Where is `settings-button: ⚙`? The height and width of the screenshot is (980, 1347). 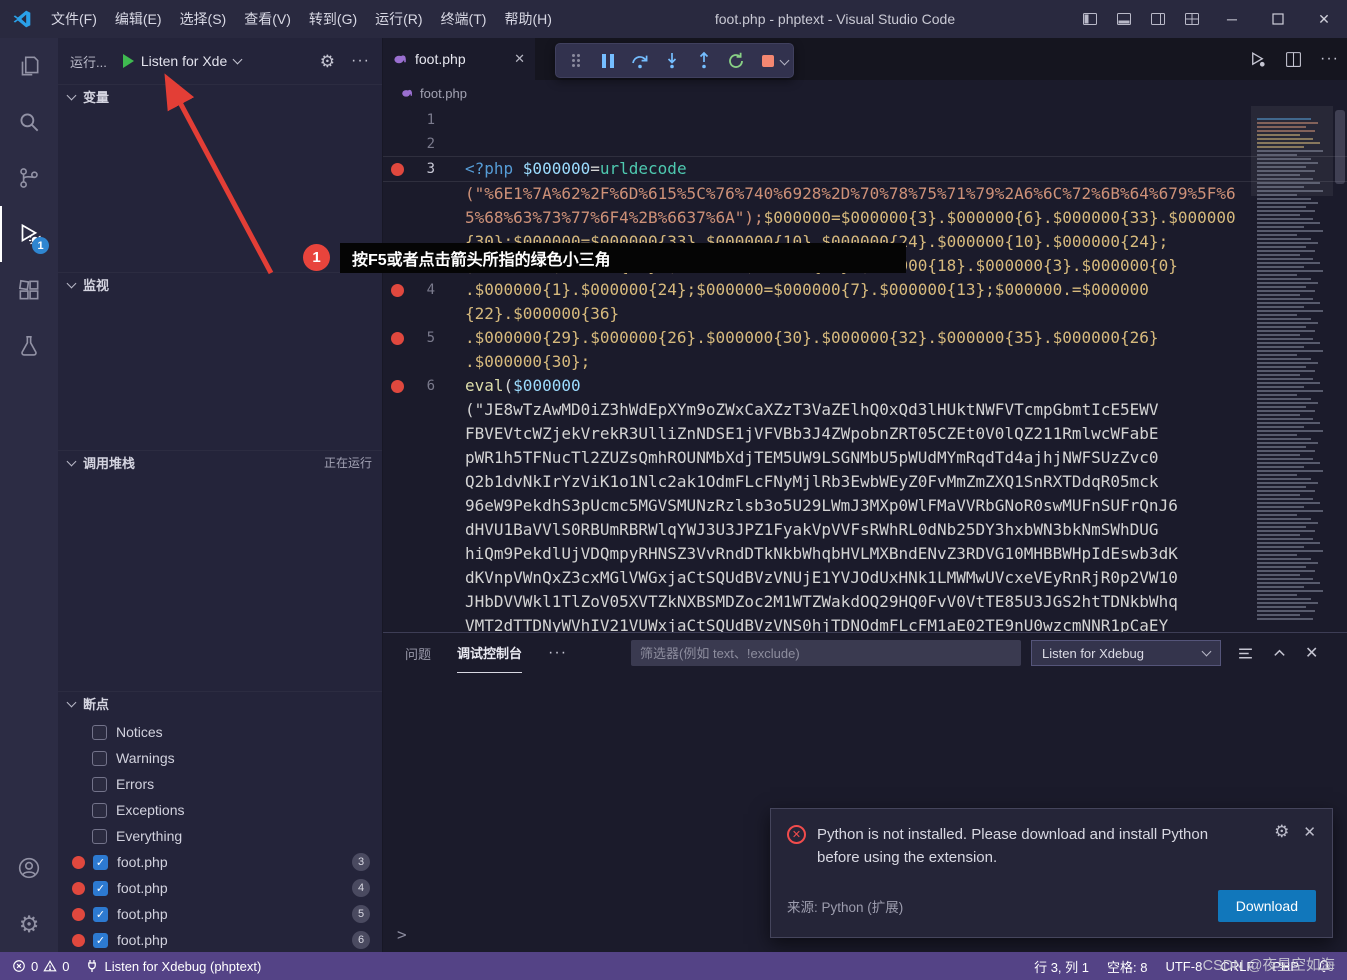 settings-button: ⚙ is located at coordinates (29, 924).